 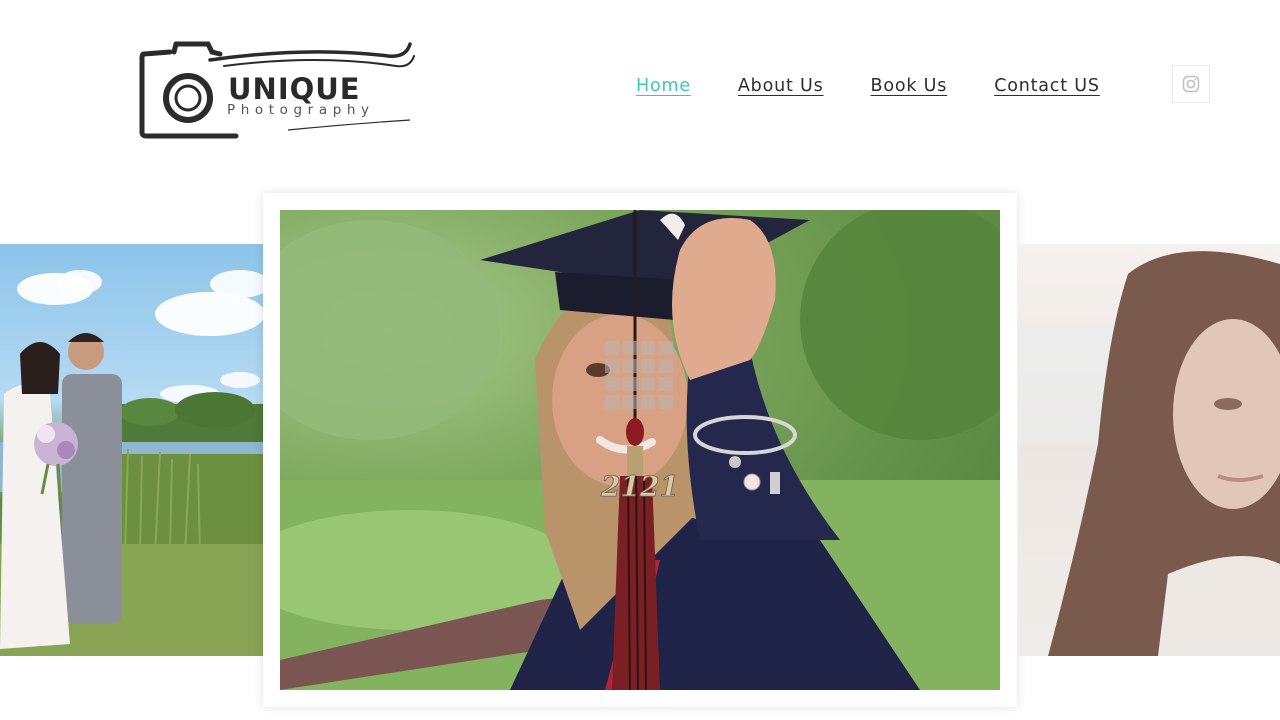 I want to click on instagram-button, so click(x=1191, y=84).